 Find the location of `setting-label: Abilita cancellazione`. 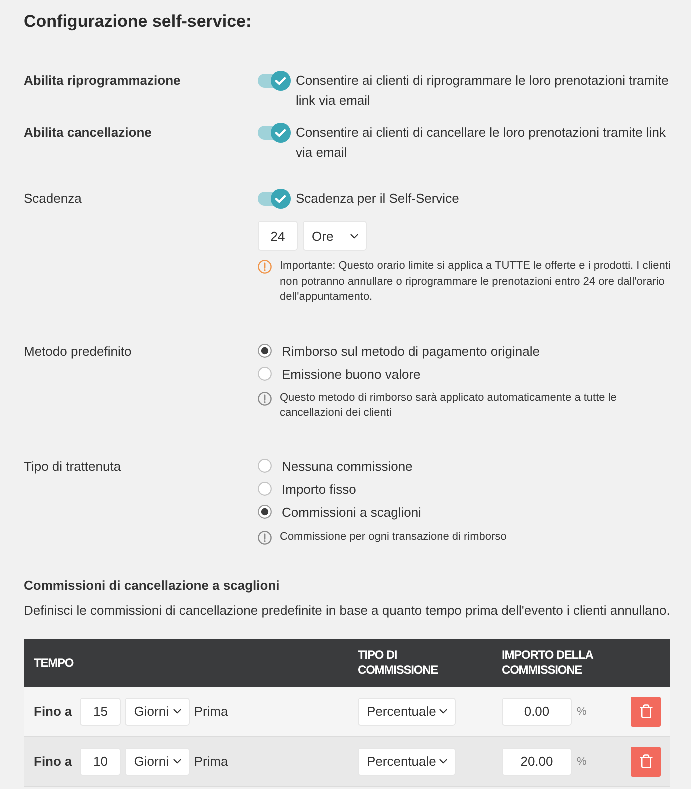

setting-label: Abilita cancellazione is located at coordinates (88, 133).